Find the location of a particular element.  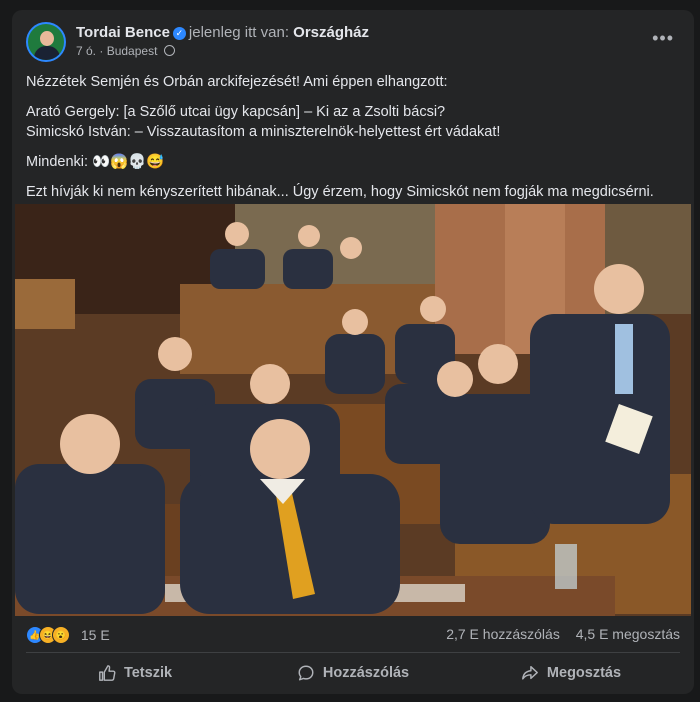

verified-badge-icon: ✓ is located at coordinates (179, 33).